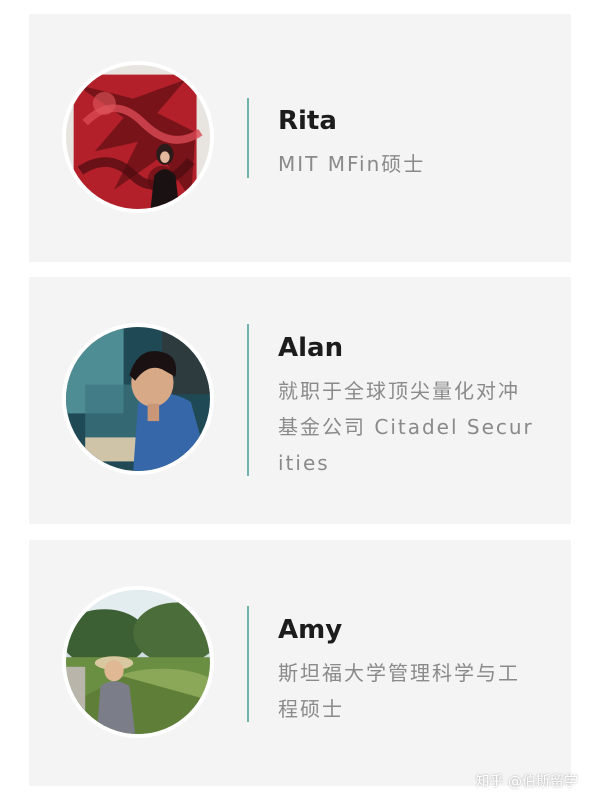 This screenshot has height=805, width=600. I want to click on avatar-alan, so click(138, 399).